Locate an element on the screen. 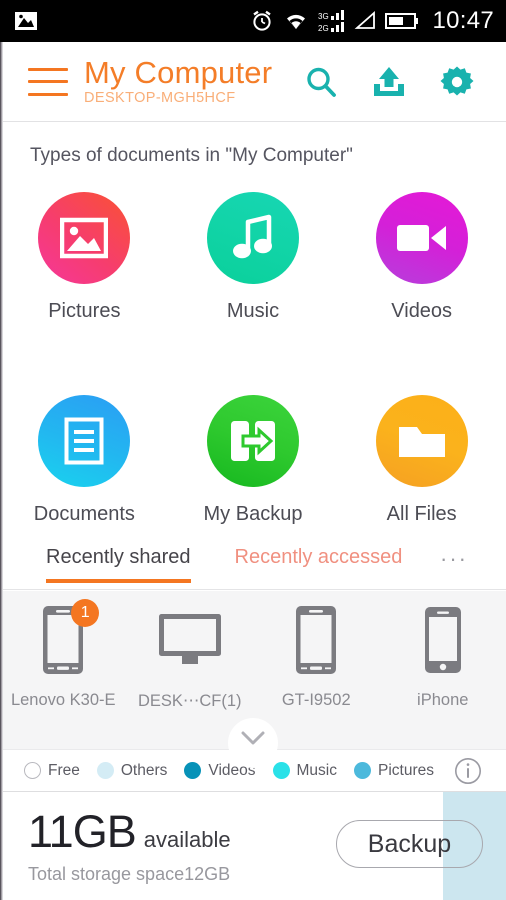 The image size is (506, 900). image-icon is located at coordinates (26, 21).